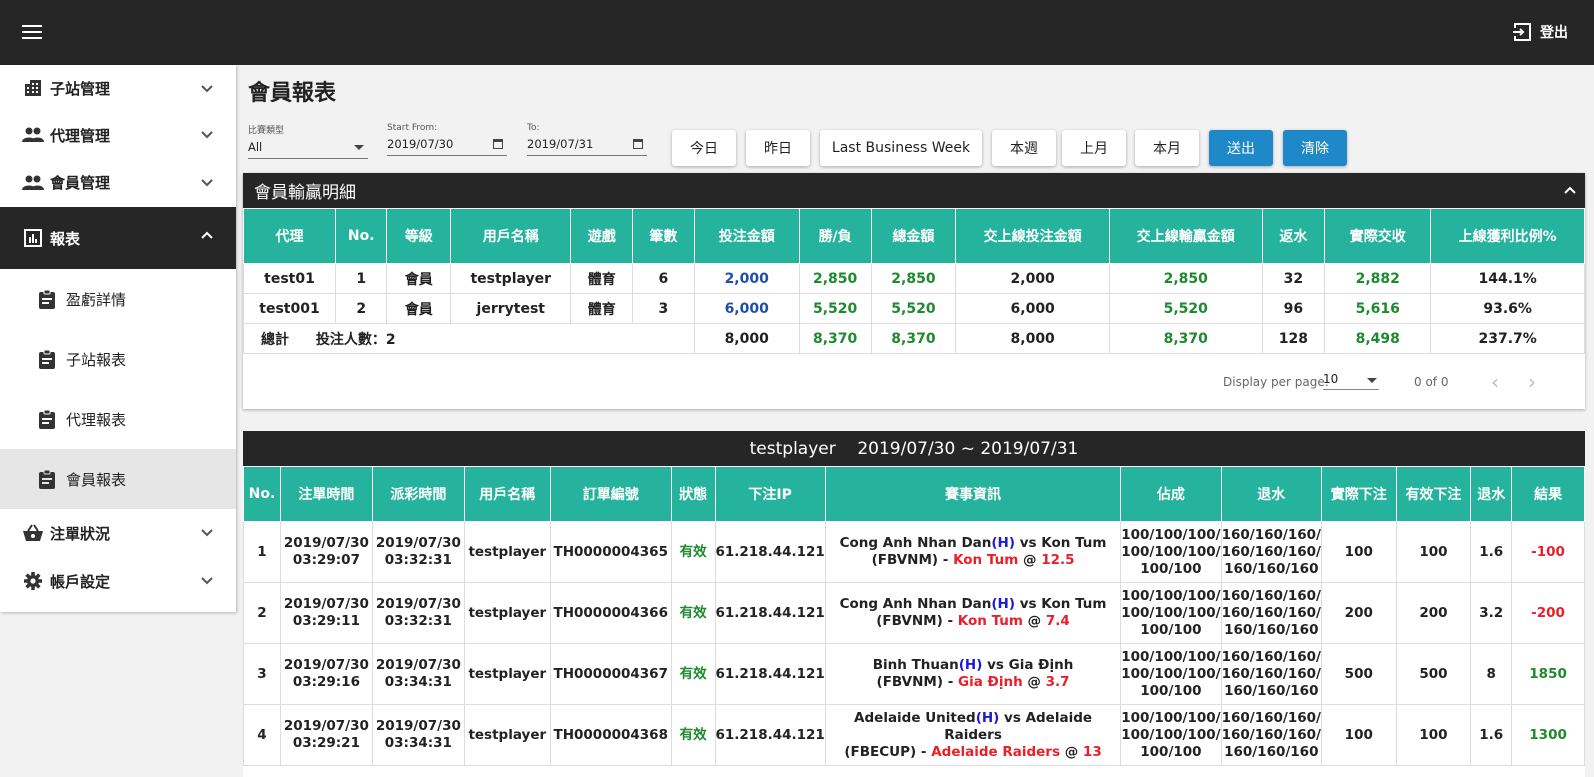 Image resolution: width=1594 pixels, height=777 pixels. I want to click on clipboard-icon, so click(48, 299).